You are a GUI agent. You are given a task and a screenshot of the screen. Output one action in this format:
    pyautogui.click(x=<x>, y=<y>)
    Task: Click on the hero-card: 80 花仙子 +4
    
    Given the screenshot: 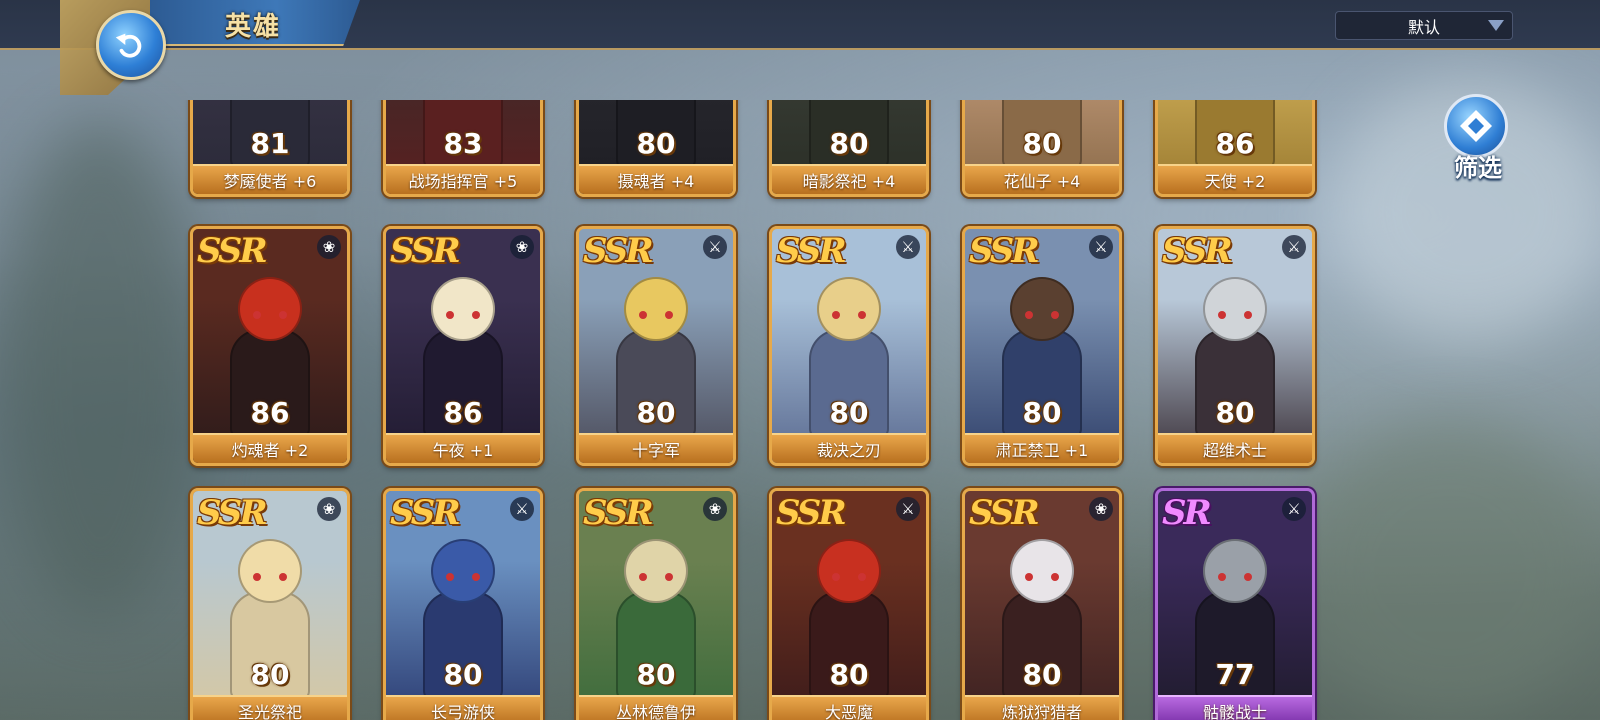 What is the action you would take?
    pyautogui.click(x=1042, y=148)
    